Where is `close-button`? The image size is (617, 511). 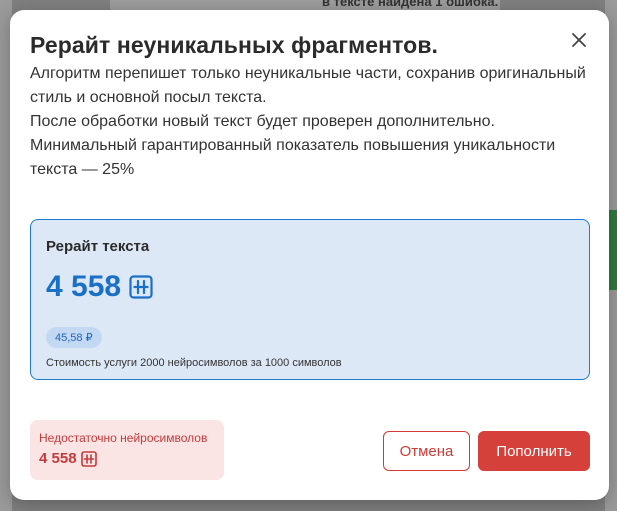
close-button is located at coordinates (579, 40).